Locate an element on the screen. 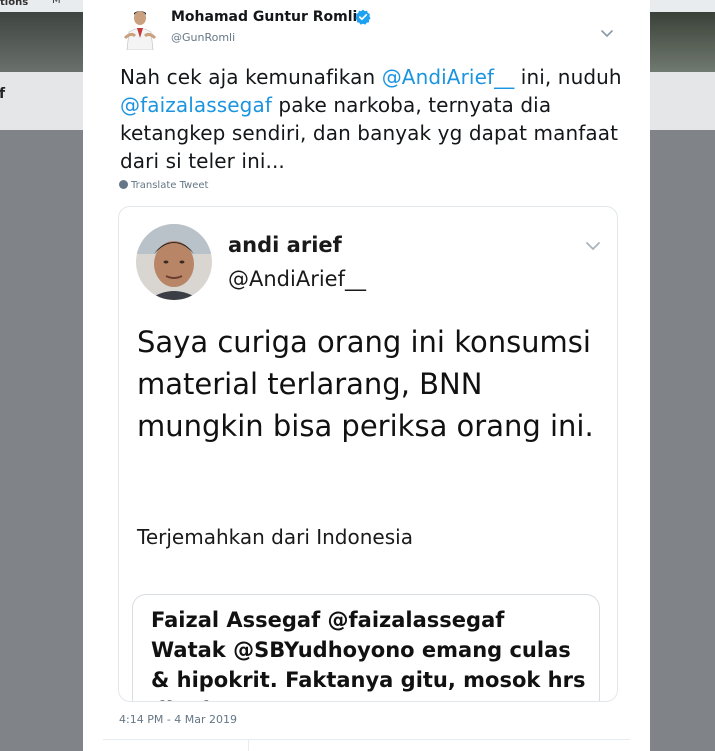  embedded-author-handle: @AndiArief__ is located at coordinates (297, 279).